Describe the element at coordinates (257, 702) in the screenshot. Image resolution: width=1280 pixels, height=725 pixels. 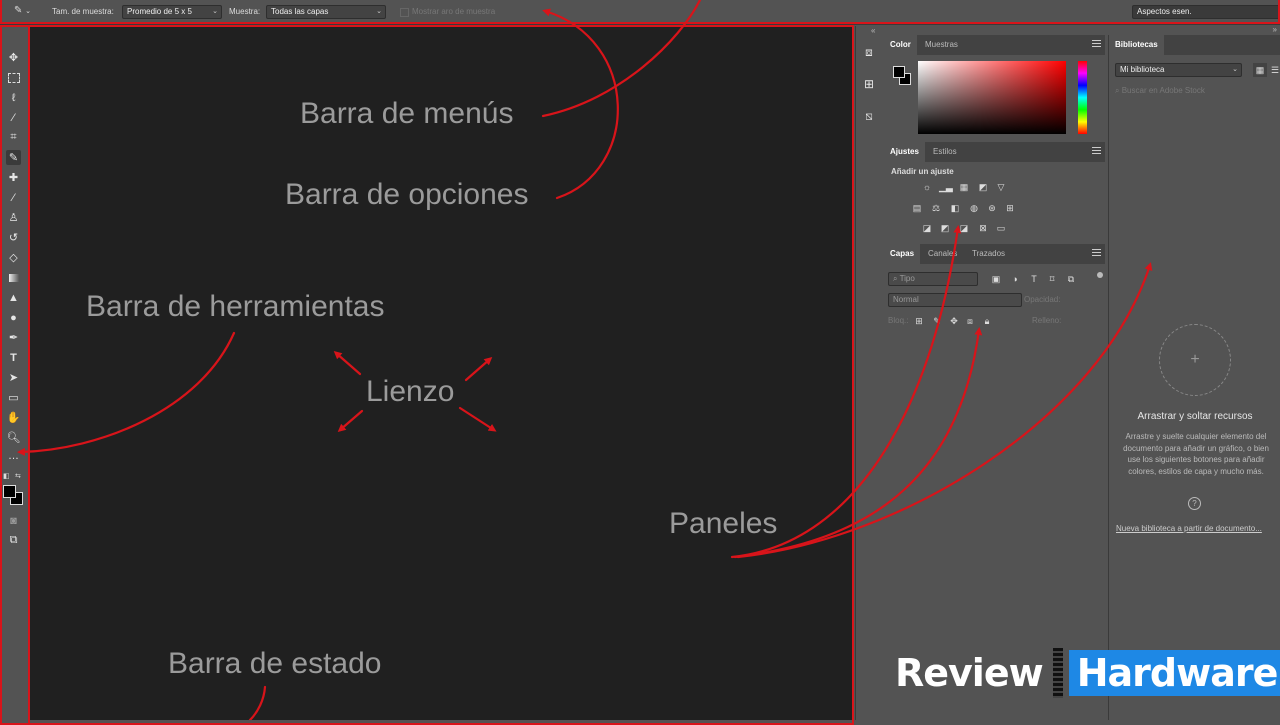
I see `status-bar-arrow` at that location.